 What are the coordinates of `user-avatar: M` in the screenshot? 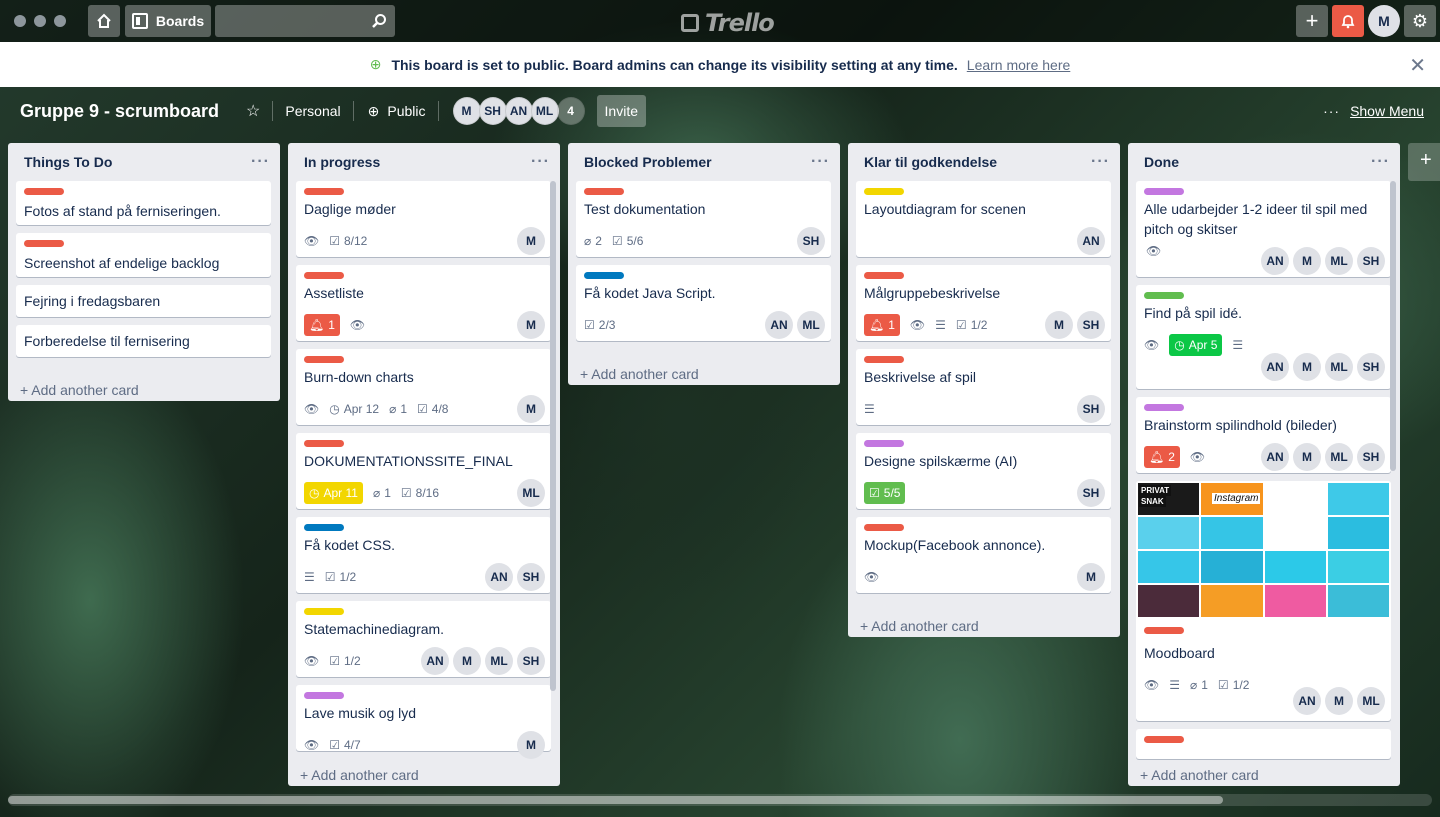 It's located at (1384, 21).